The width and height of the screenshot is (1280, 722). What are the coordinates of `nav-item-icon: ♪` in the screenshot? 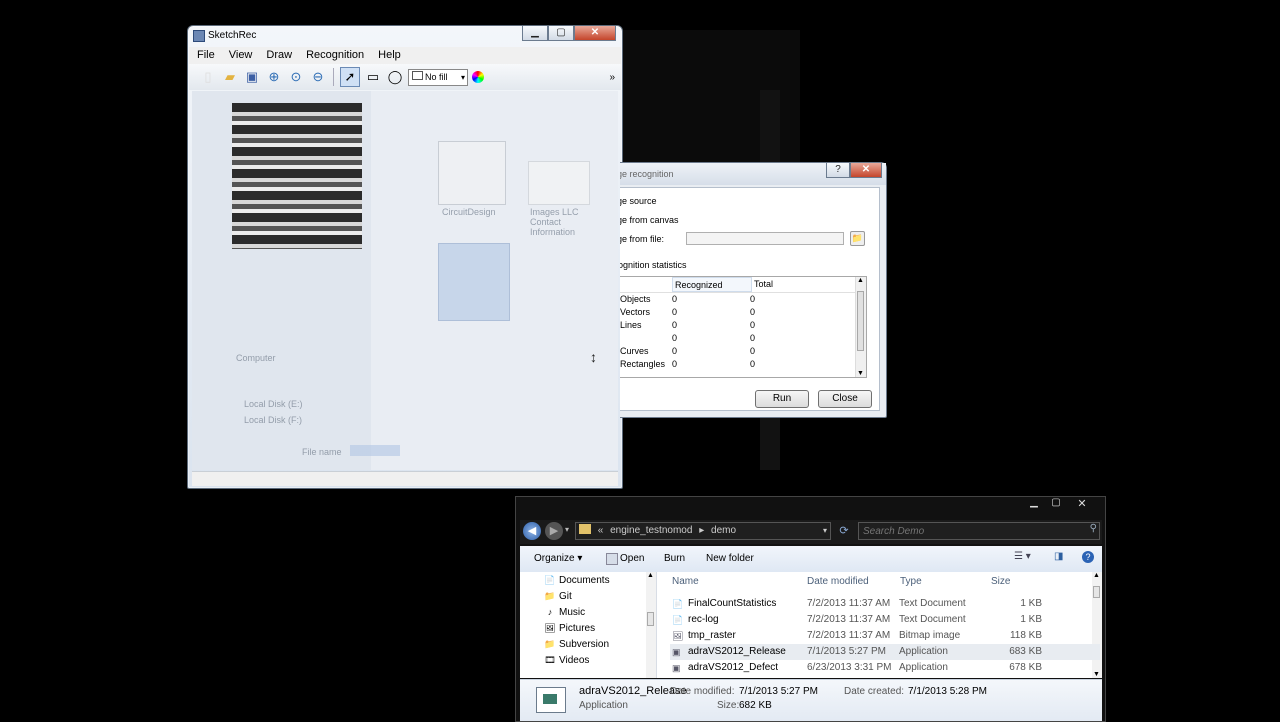 It's located at (550, 612).